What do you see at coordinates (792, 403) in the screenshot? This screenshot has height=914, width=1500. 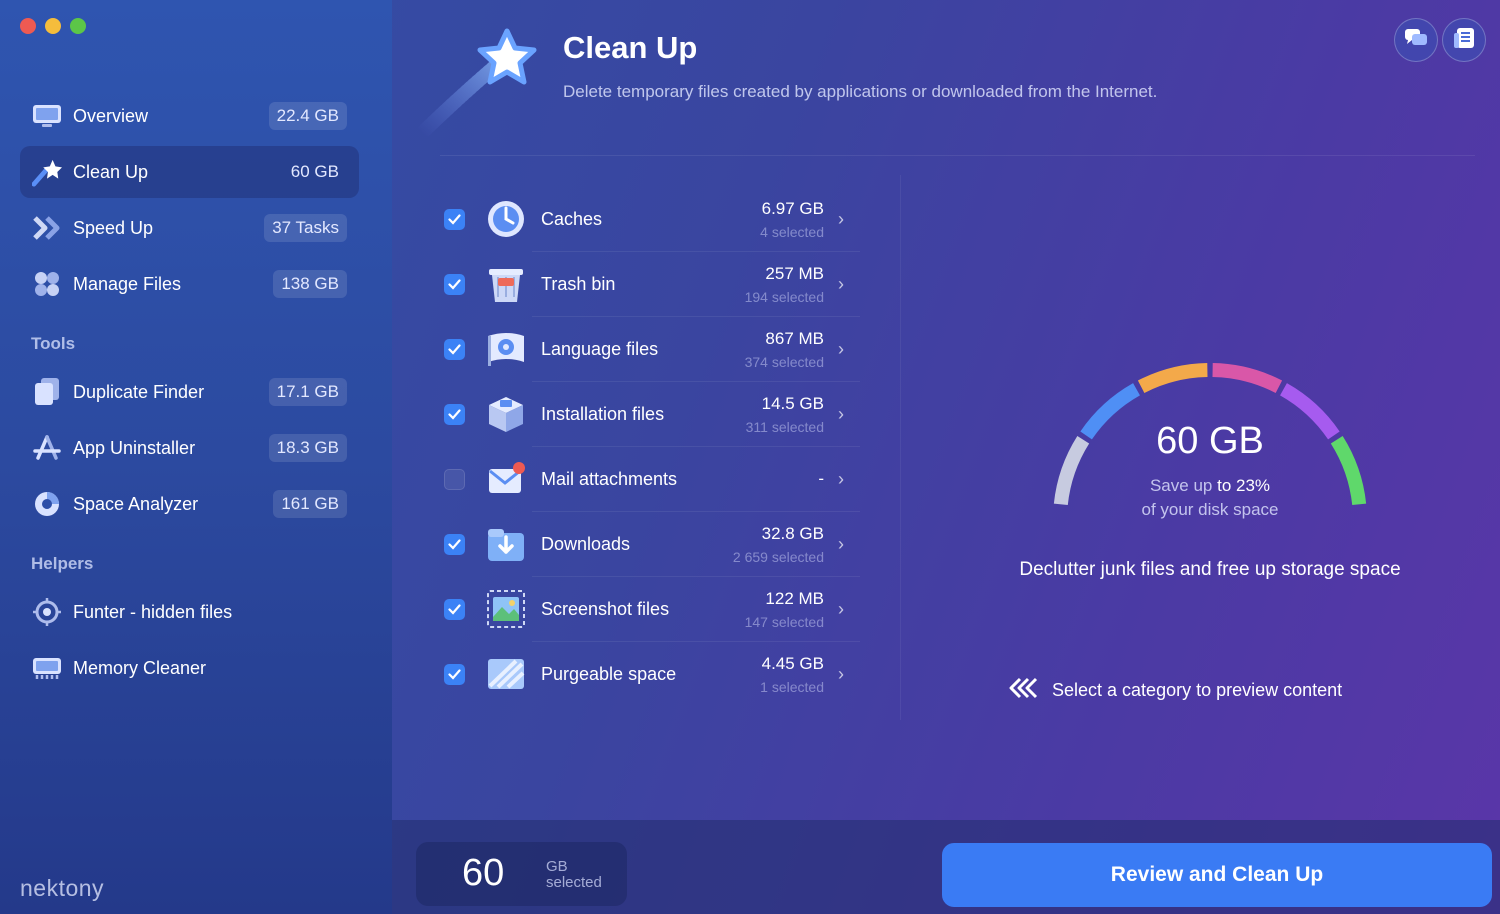 I see `category-size-value: 14.5 GB` at bounding box center [792, 403].